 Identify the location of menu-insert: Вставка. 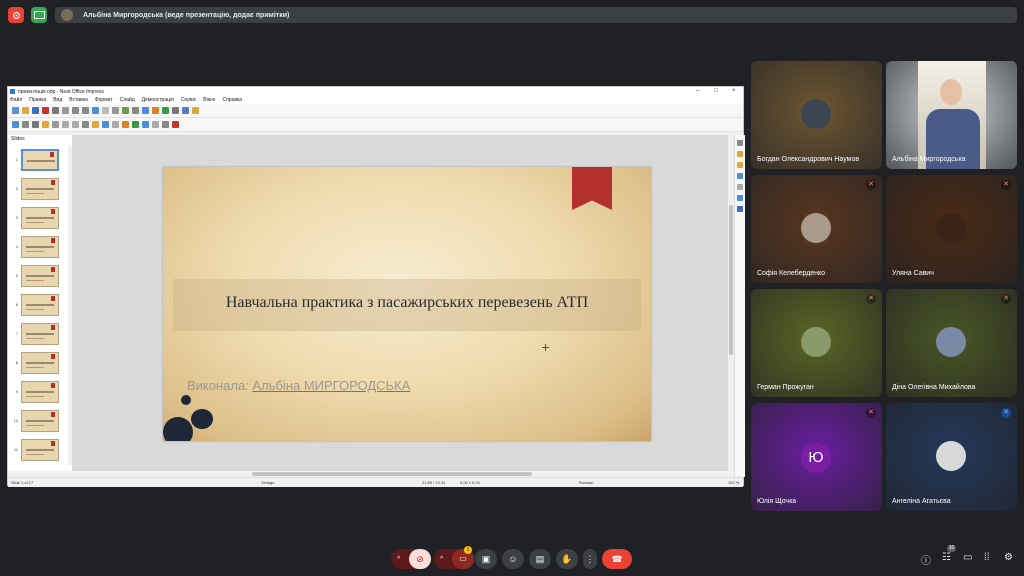
(78, 100).